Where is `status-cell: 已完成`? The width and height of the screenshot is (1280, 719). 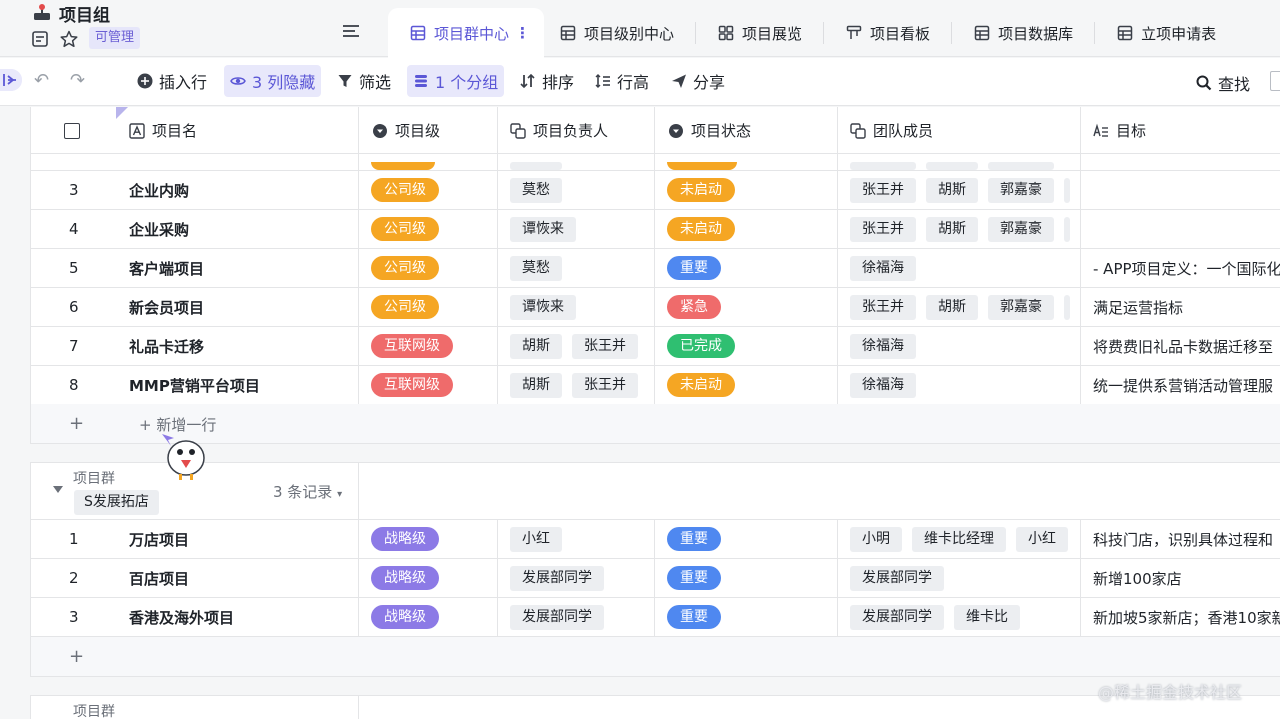
status-cell: 已完成 is located at coordinates (746, 346).